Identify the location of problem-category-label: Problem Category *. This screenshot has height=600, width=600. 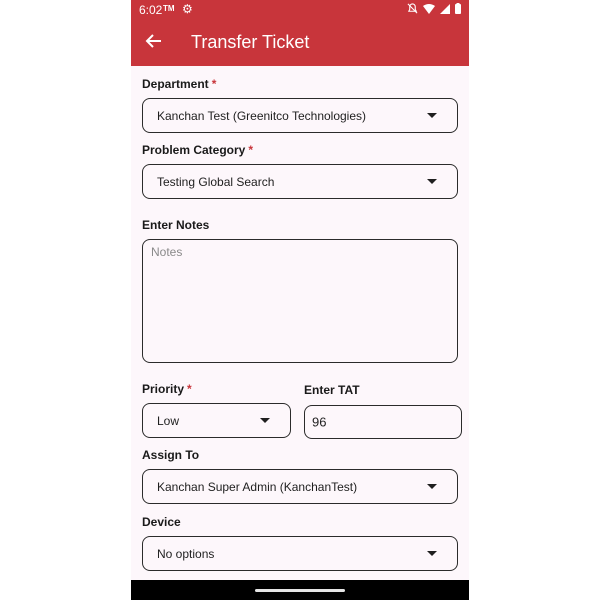
(197, 150).